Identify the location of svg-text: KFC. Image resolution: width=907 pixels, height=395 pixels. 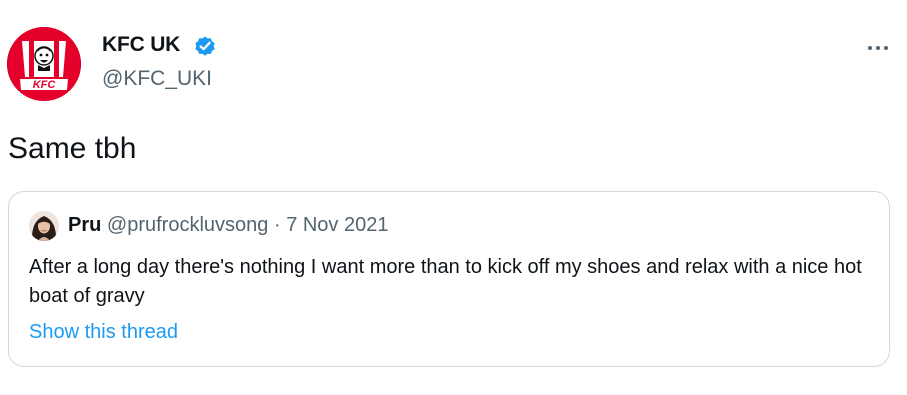
(45, 85).